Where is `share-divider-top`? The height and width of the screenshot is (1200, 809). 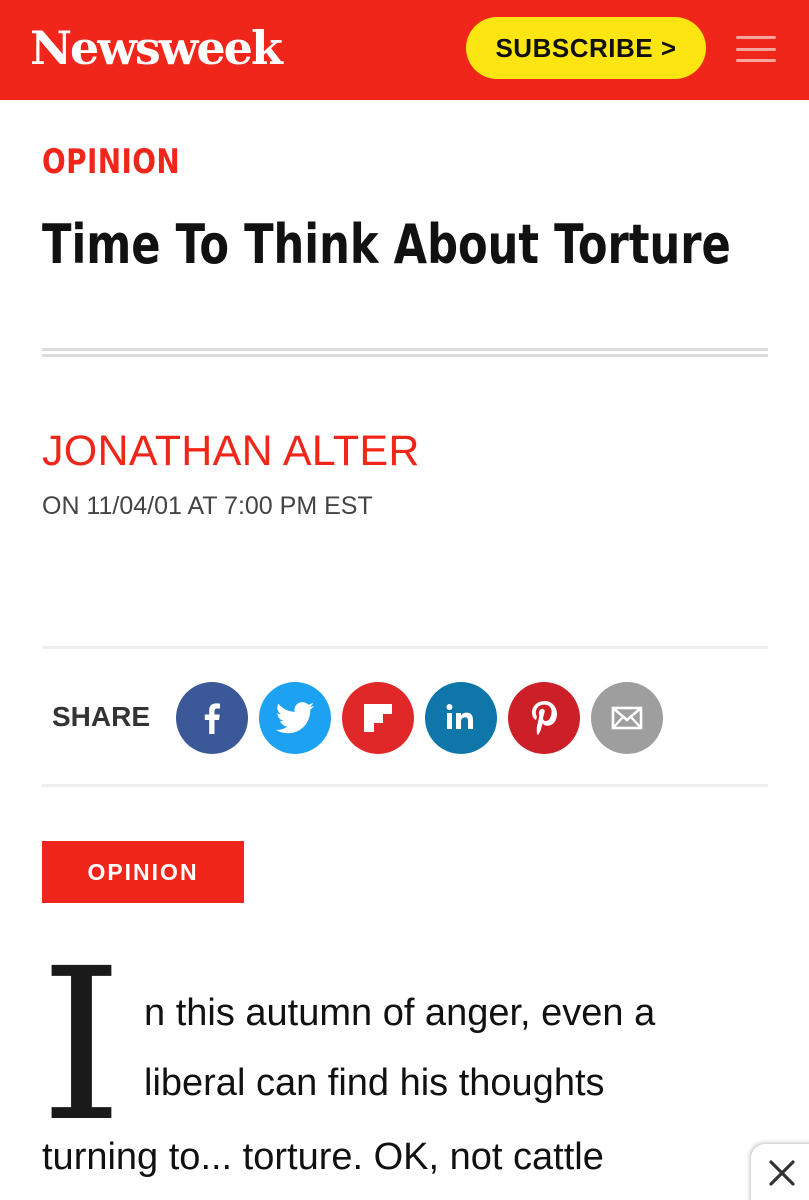 share-divider-top is located at coordinates (405, 647).